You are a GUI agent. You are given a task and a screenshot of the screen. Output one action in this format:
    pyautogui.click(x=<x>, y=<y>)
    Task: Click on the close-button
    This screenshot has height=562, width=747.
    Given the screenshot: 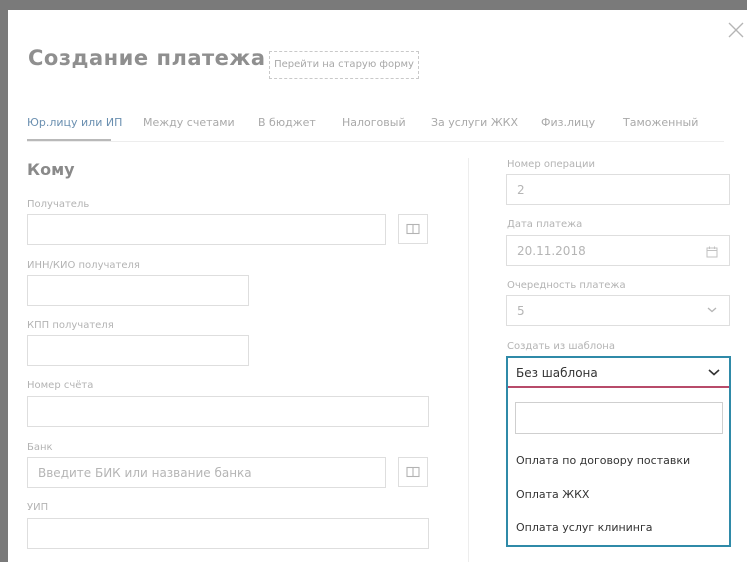 What is the action you would take?
    pyautogui.click(x=736, y=30)
    